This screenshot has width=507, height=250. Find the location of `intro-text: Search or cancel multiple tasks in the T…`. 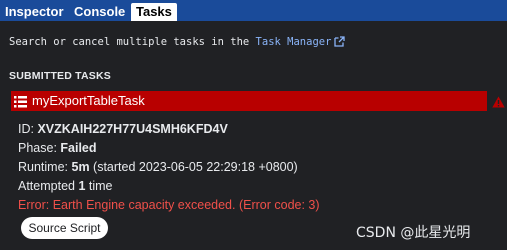

intro-text: Search or cancel multiple tasks in the T… is located at coordinates (177, 42).